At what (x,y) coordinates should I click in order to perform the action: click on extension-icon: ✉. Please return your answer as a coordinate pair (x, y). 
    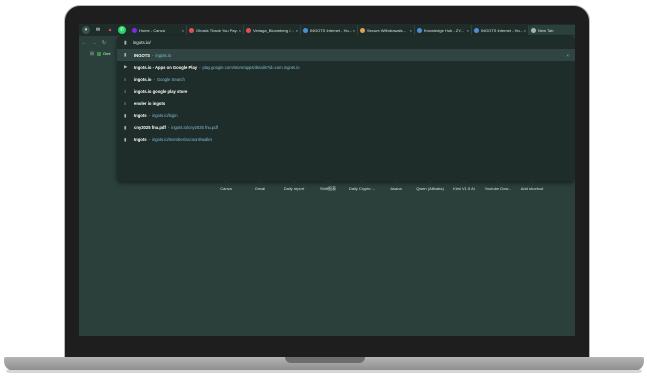
    Looking at the image, I should click on (98, 30).